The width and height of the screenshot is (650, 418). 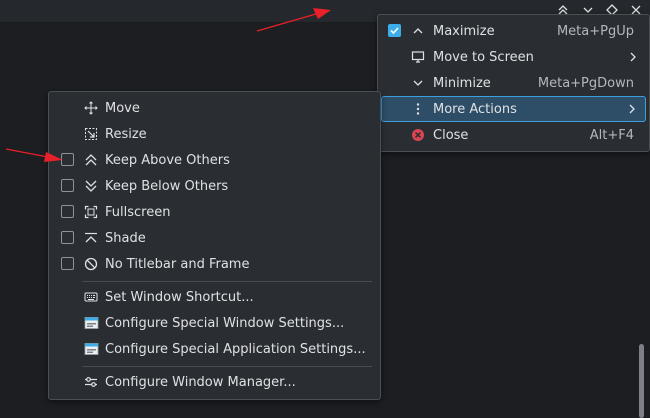 I want to click on keep-below-checkbox, so click(x=67, y=185).